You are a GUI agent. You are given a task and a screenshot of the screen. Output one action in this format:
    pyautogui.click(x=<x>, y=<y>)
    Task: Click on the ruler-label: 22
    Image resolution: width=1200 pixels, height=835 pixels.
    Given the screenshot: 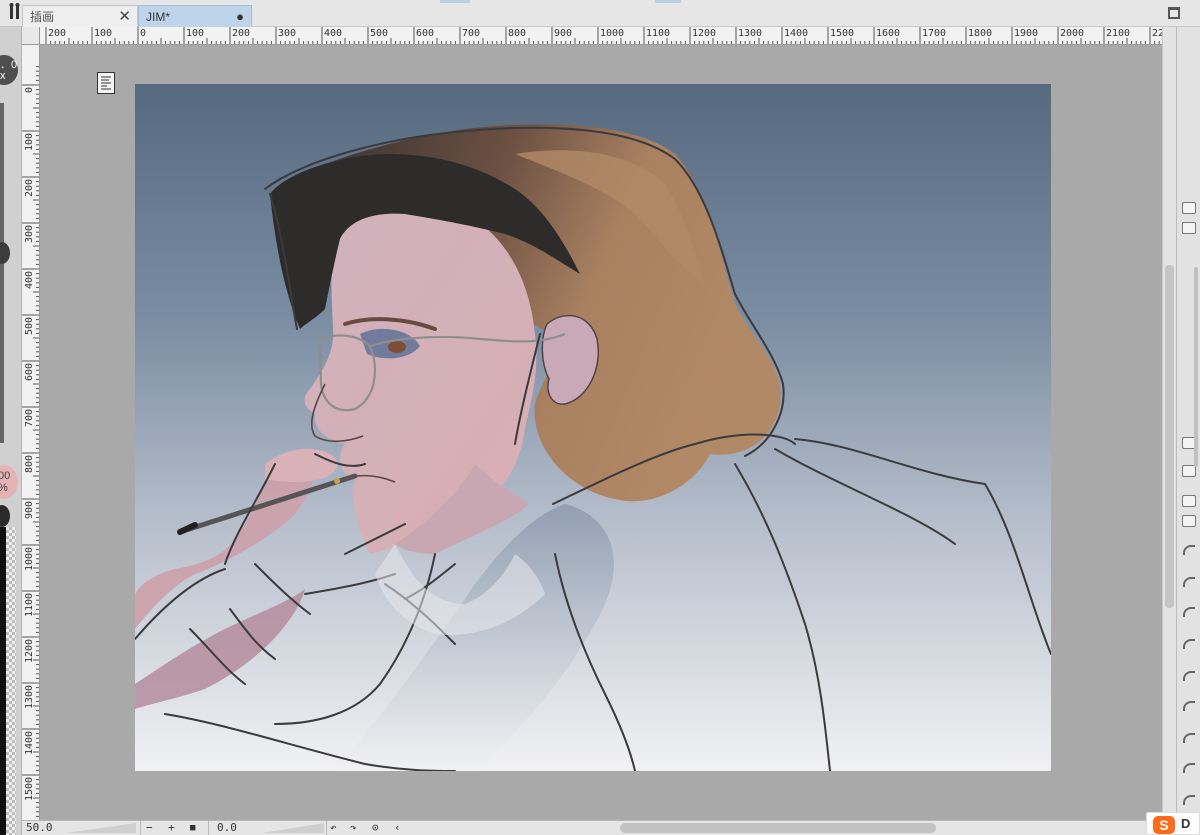 What is the action you would take?
    pyautogui.click(x=1157, y=33)
    